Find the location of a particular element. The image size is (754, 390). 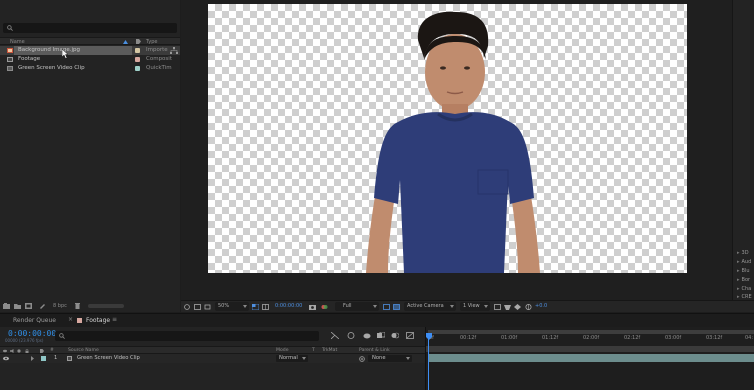

current-time-indicator is located at coordinates (429, 361).